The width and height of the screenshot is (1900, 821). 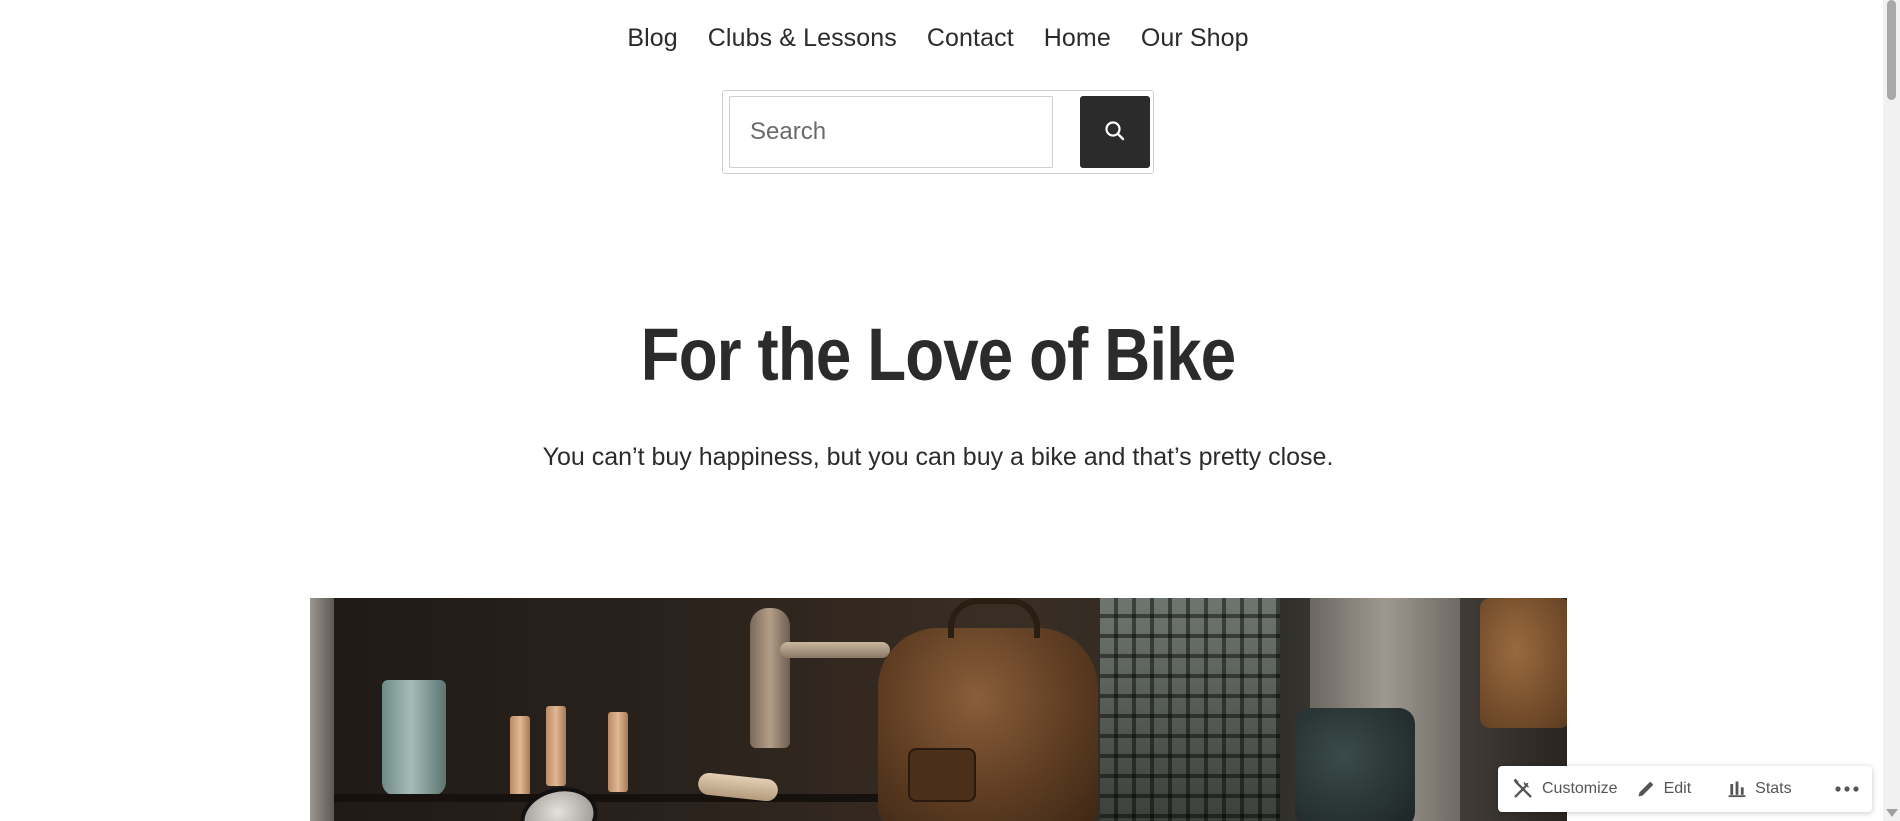 I want to click on nav-item-blog: Blog, so click(x=652, y=38).